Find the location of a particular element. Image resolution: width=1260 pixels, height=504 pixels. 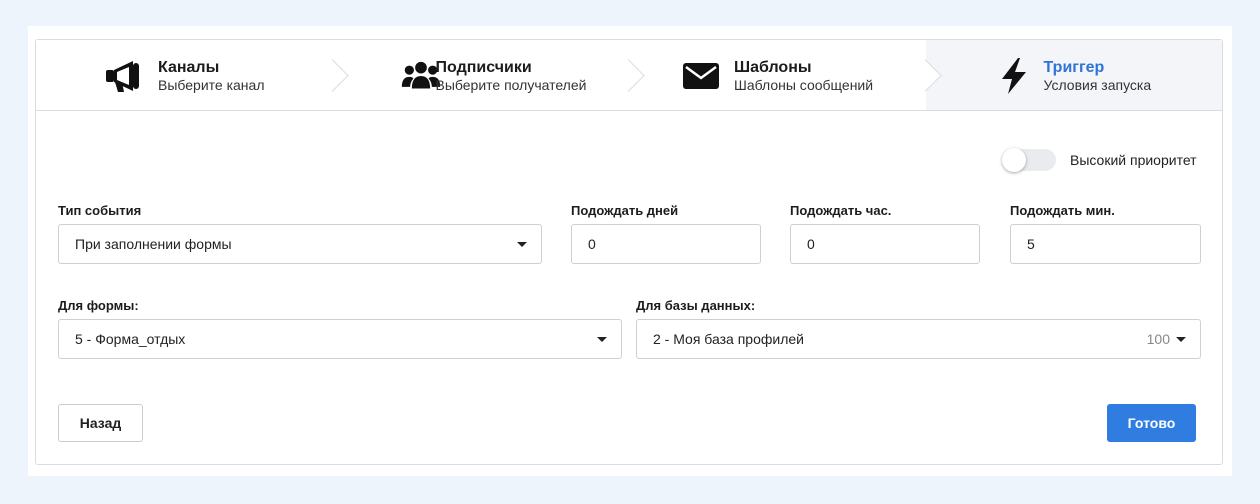

users-icon is located at coordinates (421, 76).